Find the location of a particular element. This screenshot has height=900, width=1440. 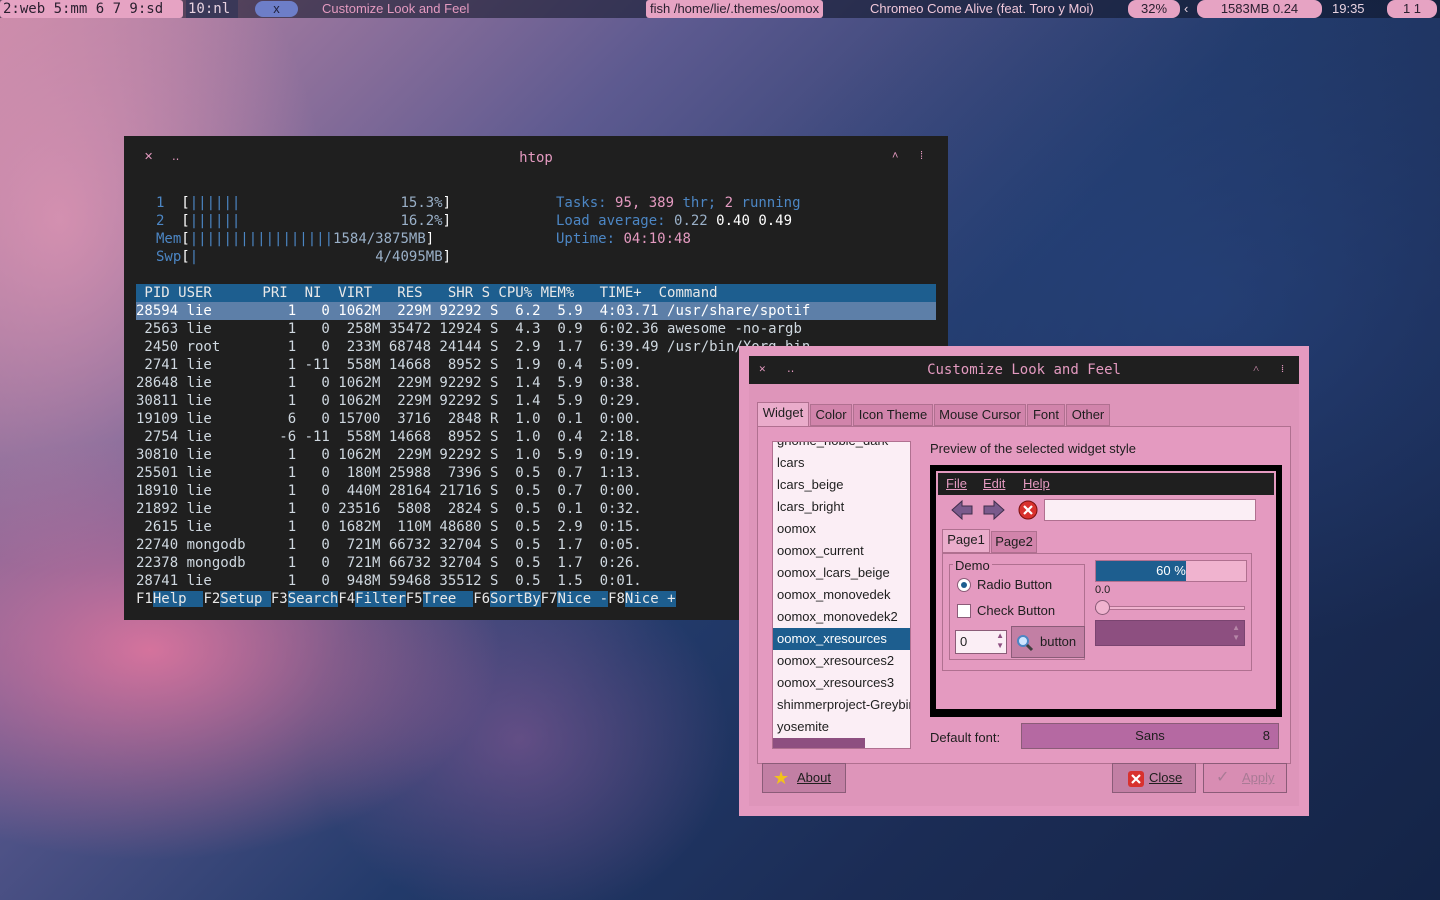

window-title: Customize Look and Feel is located at coordinates (1024, 370).